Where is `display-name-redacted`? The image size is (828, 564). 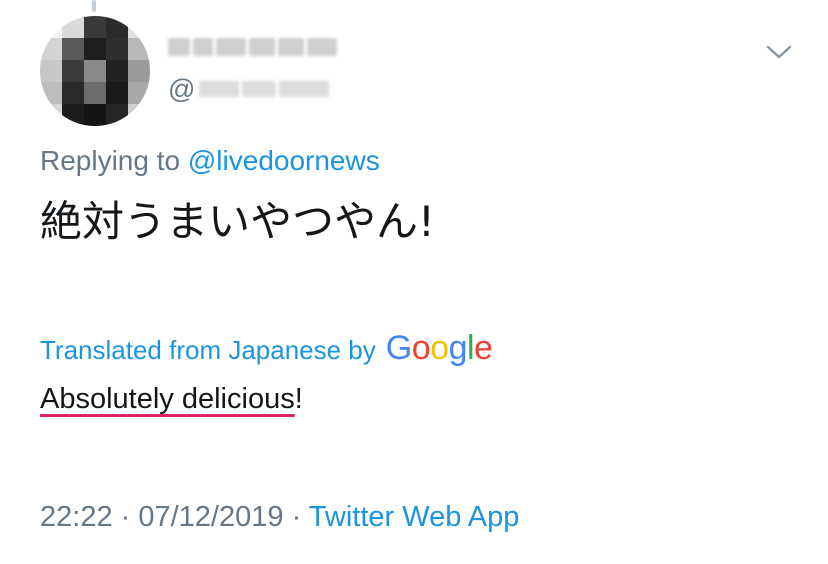
display-name-redacted is located at coordinates (252, 47).